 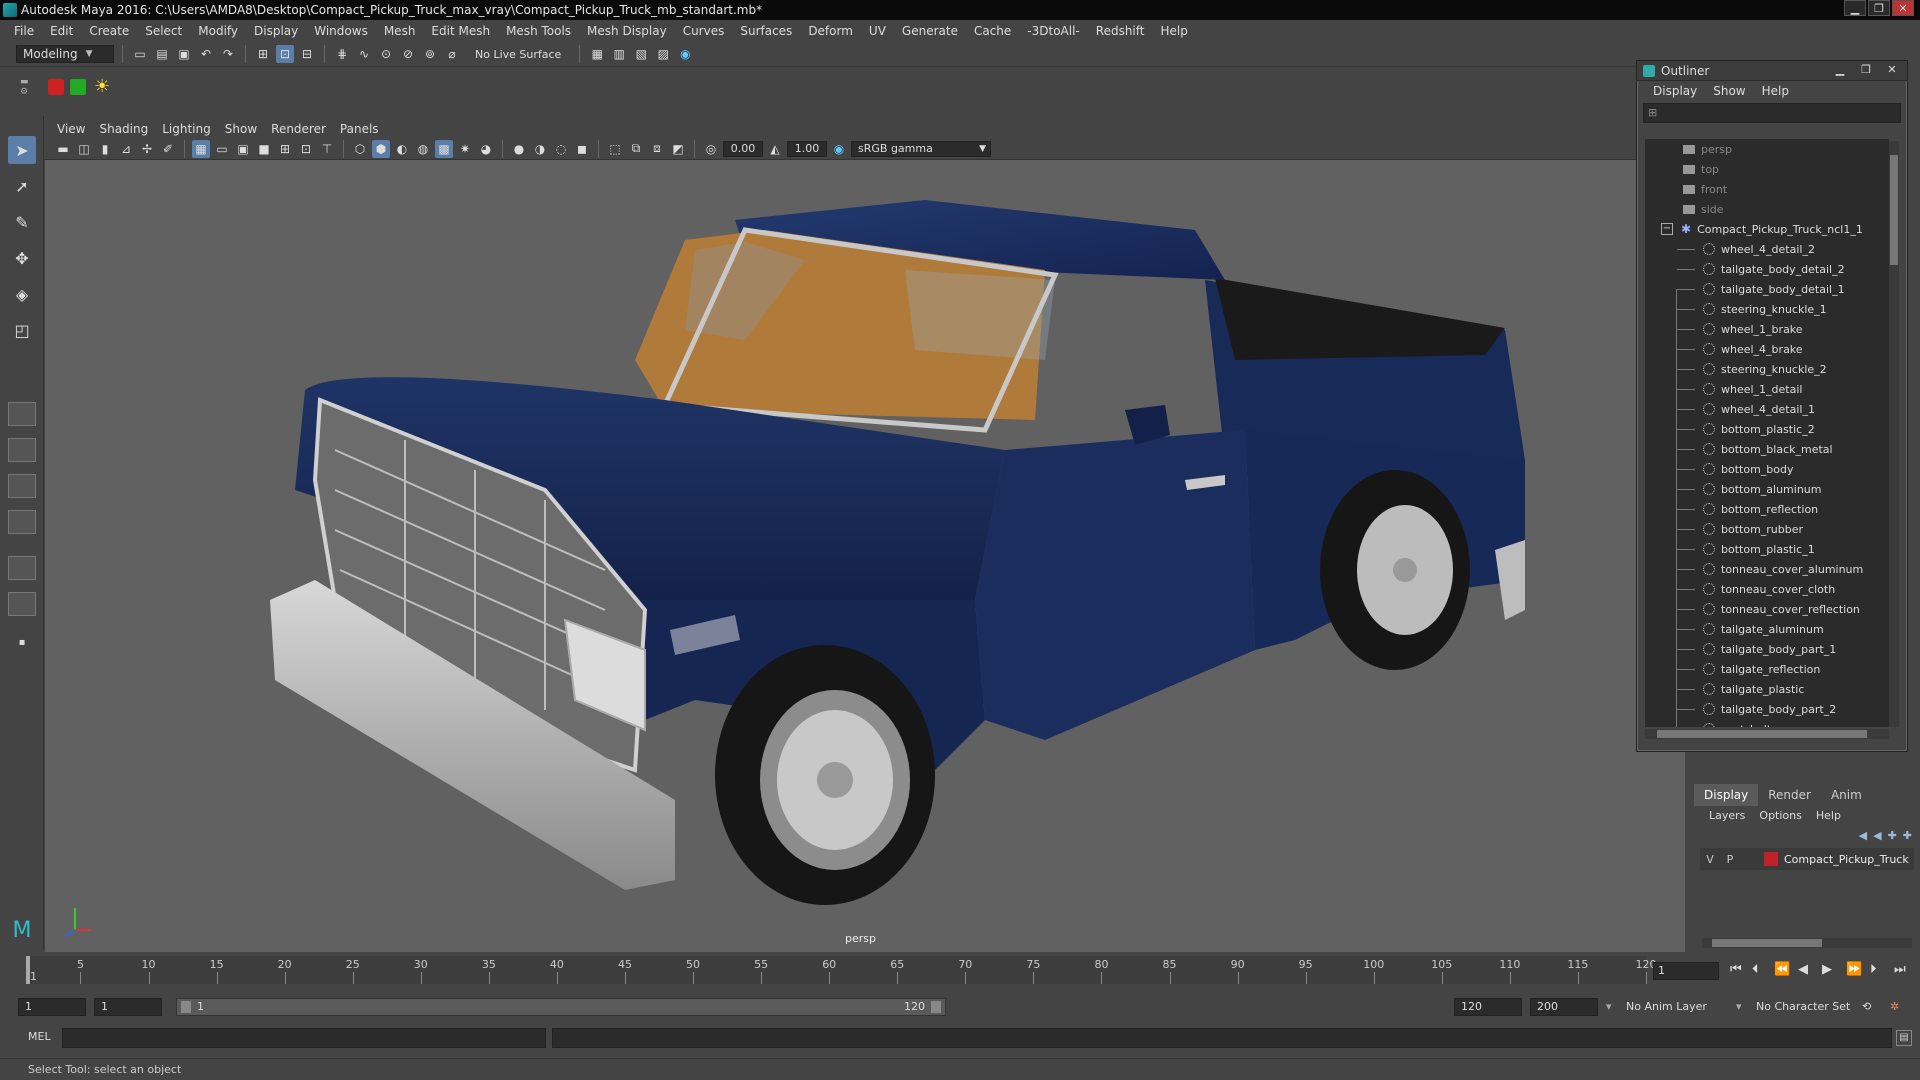 I want to click on two-d-pan-icon: ✢, so click(x=147, y=149).